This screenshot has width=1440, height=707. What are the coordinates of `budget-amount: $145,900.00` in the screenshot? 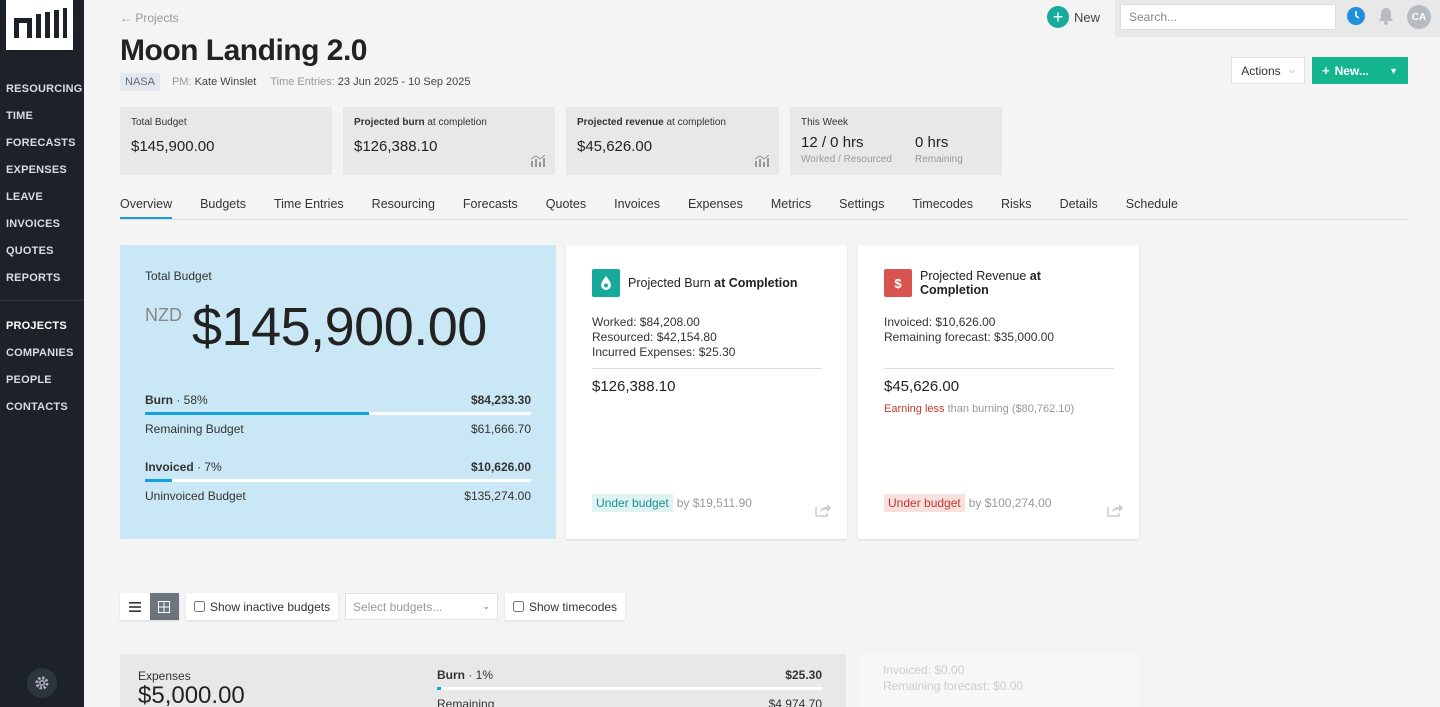 It's located at (339, 327).